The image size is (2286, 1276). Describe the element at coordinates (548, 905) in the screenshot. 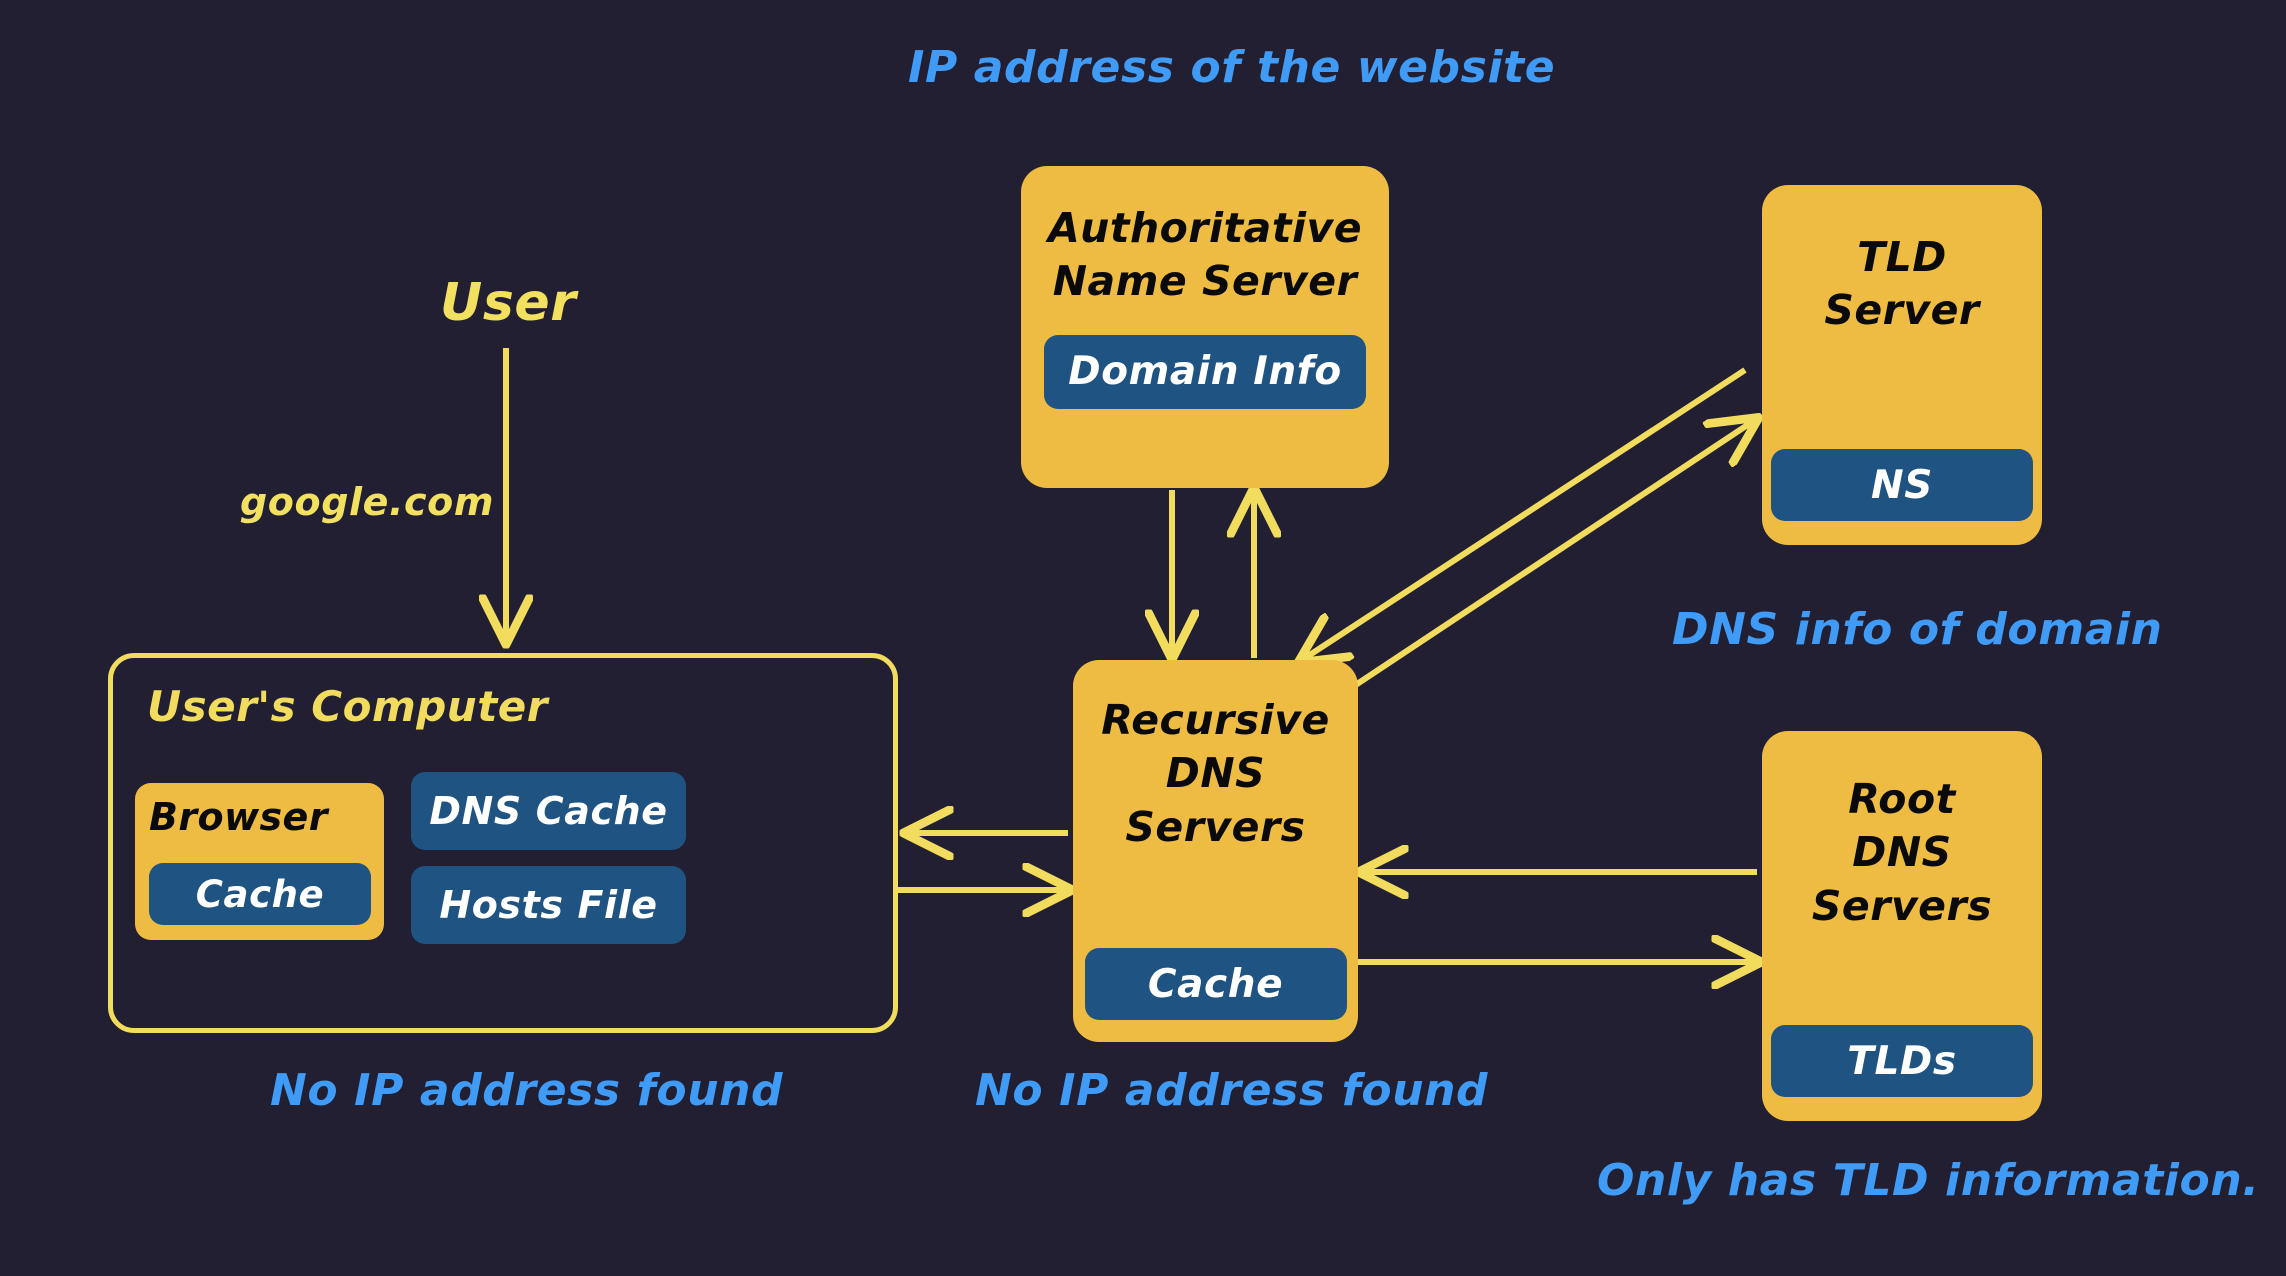

I see `hosts-file-chip: Hosts File` at that location.